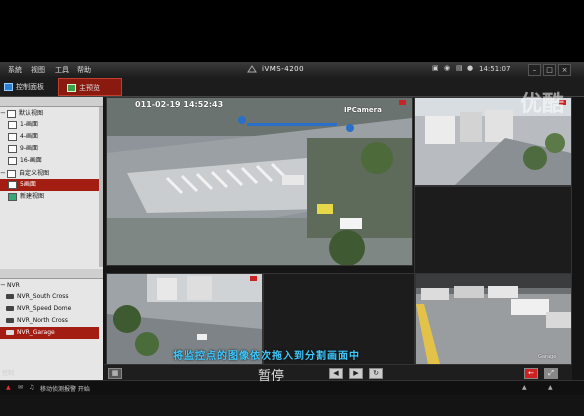 This screenshot has height=416, width=584. I want to click on message-icon: ✉, so click(20, 387).